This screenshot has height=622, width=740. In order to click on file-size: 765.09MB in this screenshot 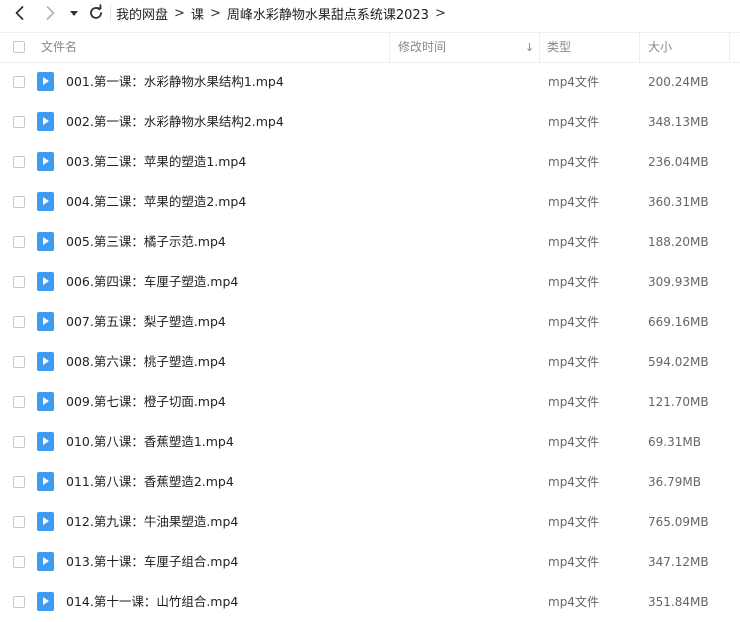, I will do `click(678, 522)`.